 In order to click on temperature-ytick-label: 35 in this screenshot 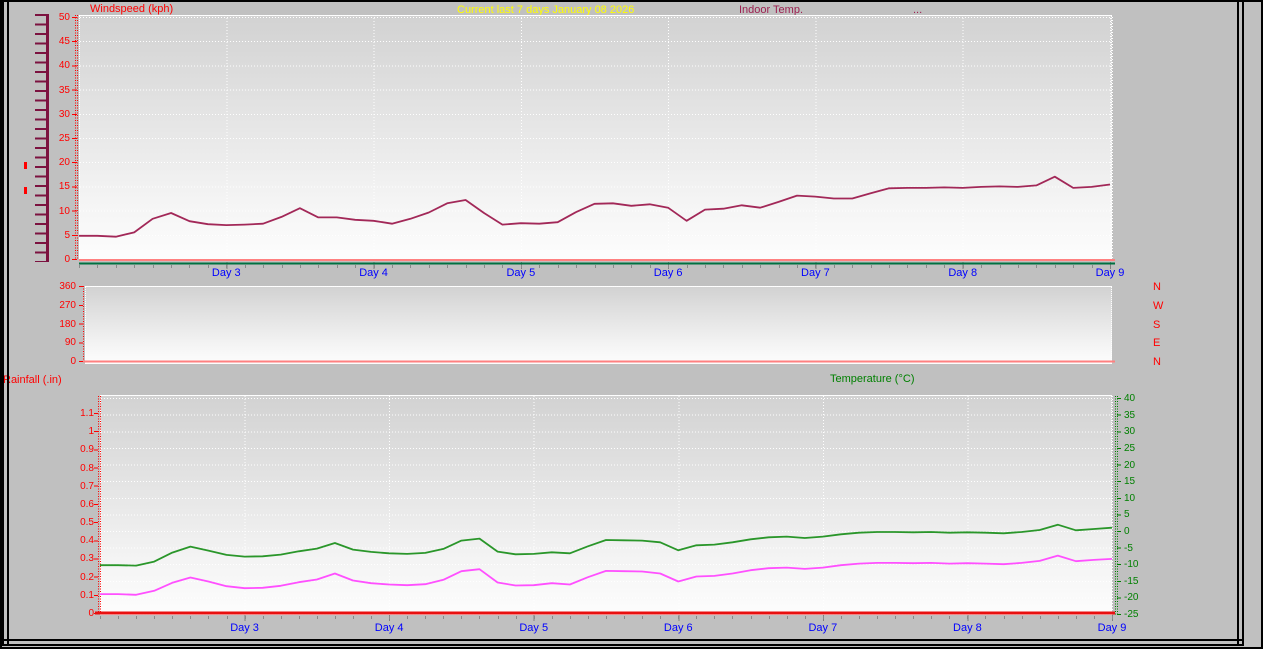, I will do `click(1130, 415)`.